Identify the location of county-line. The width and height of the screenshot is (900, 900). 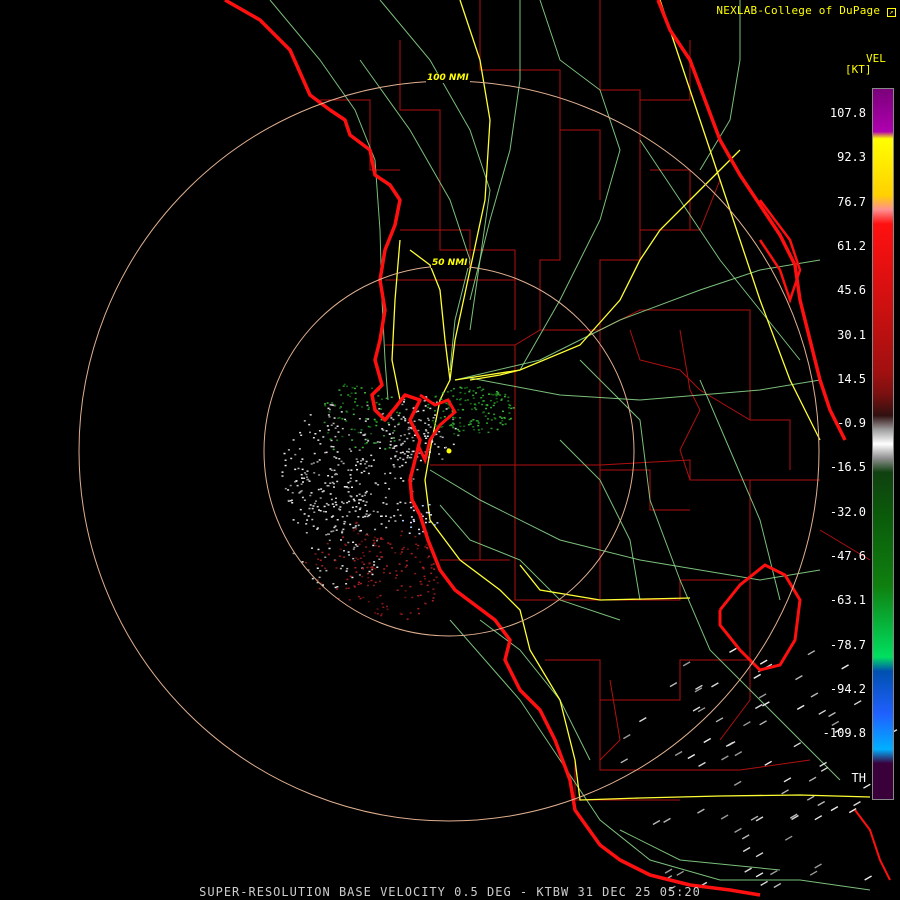
(645, 490).